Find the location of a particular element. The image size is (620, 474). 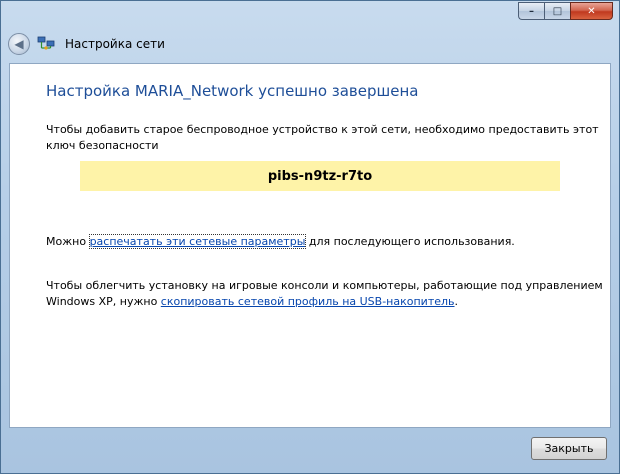

footer-bar: Закрыть is located at coordinates (310, 451).